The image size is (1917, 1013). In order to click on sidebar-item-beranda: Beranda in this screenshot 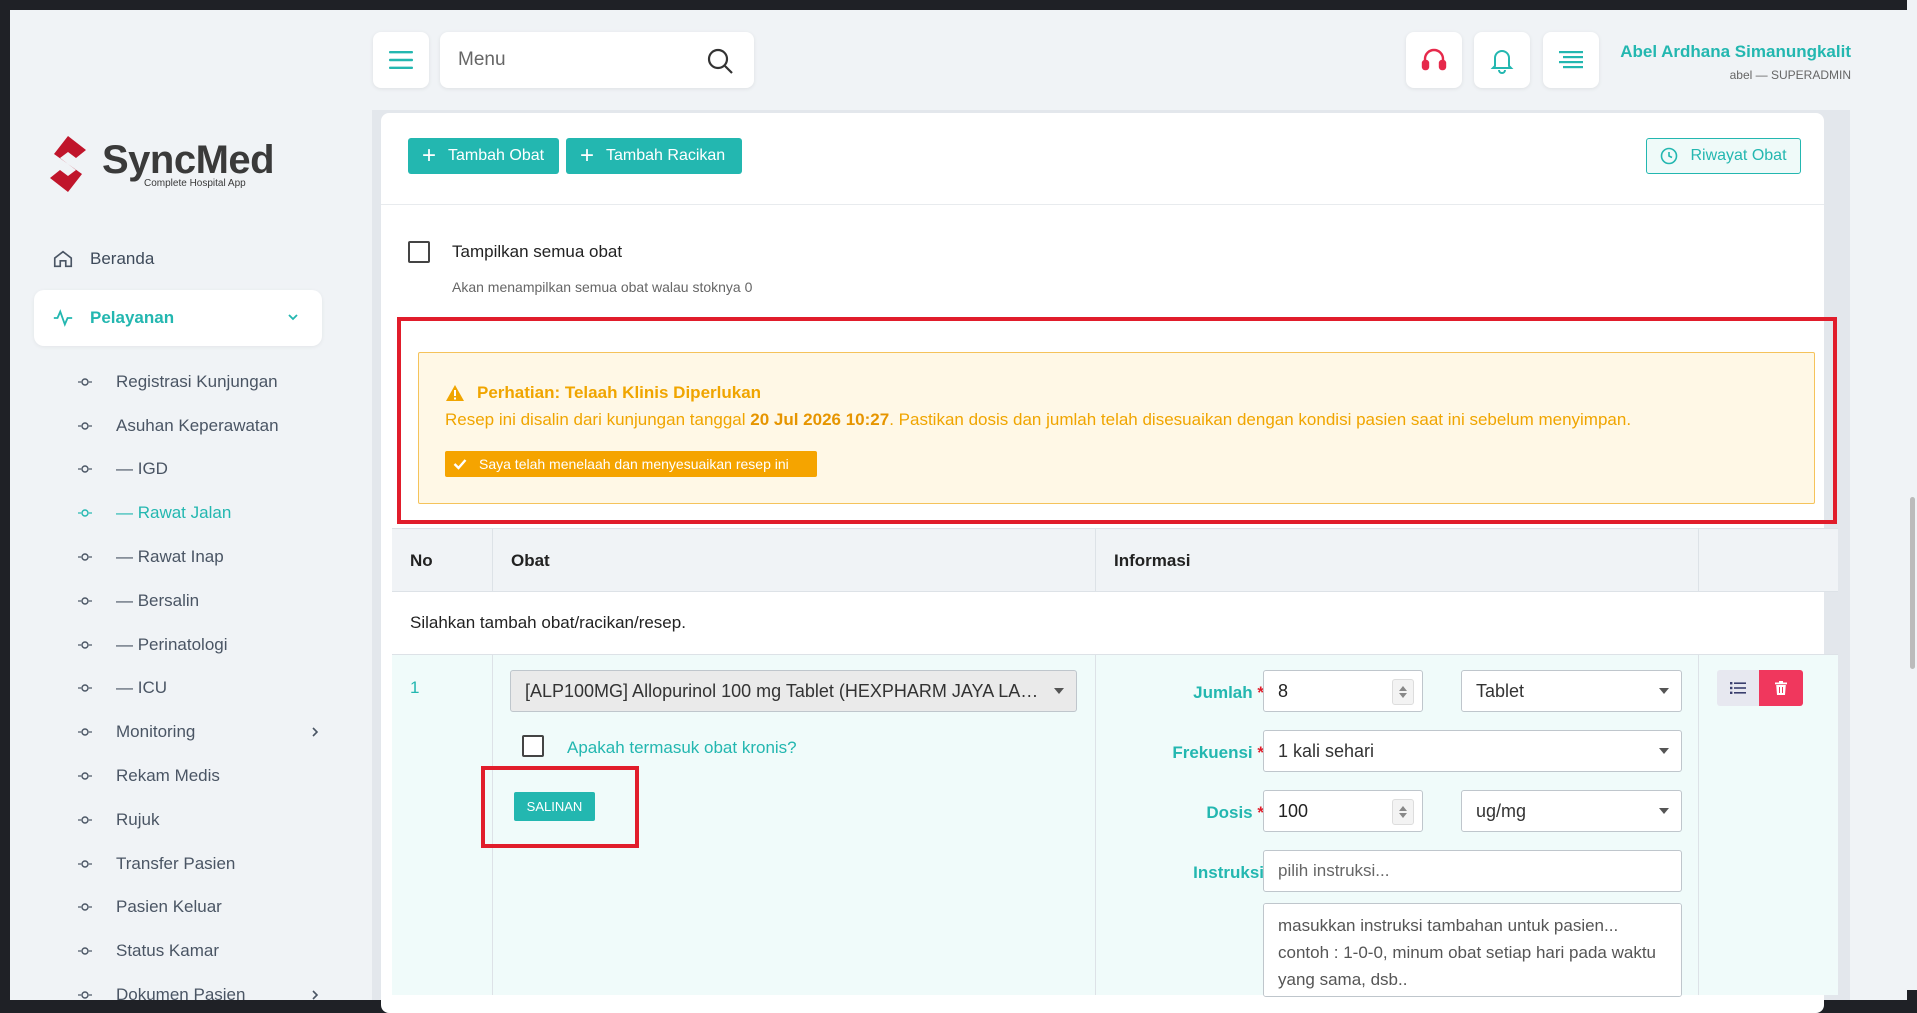, I will do `click(103, 259)`.